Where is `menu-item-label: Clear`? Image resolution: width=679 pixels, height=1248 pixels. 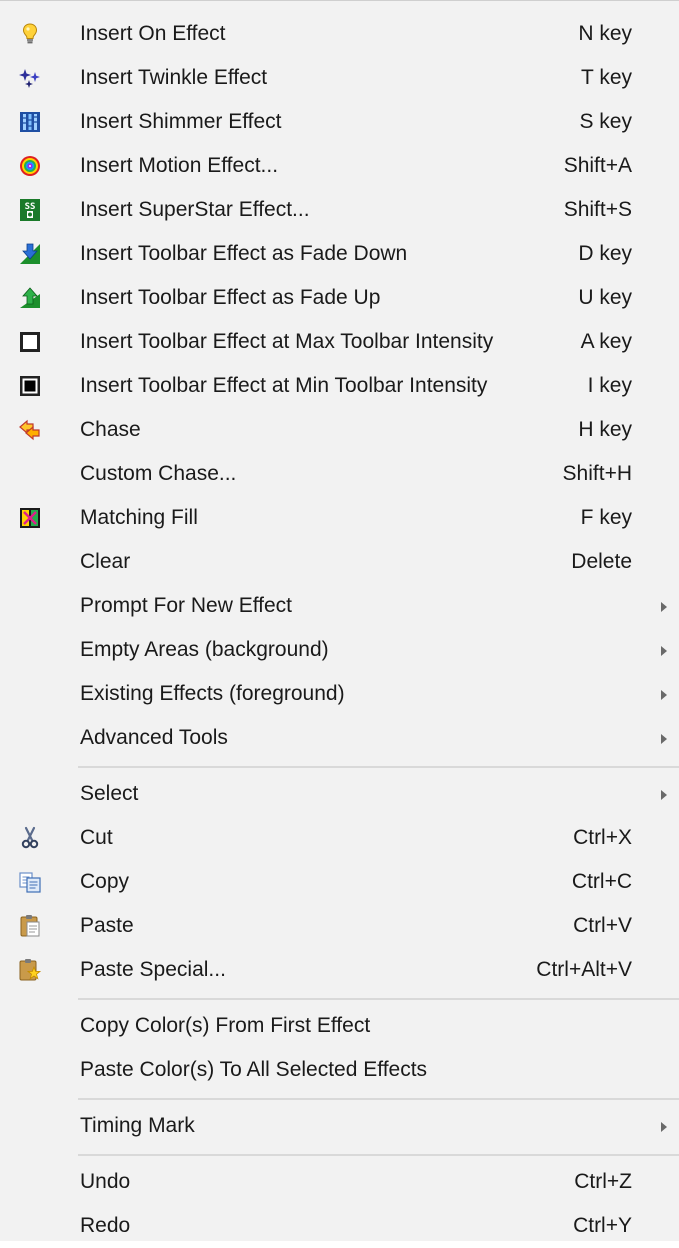
menu-item-label: Clear is located at coordinates (105, 561).